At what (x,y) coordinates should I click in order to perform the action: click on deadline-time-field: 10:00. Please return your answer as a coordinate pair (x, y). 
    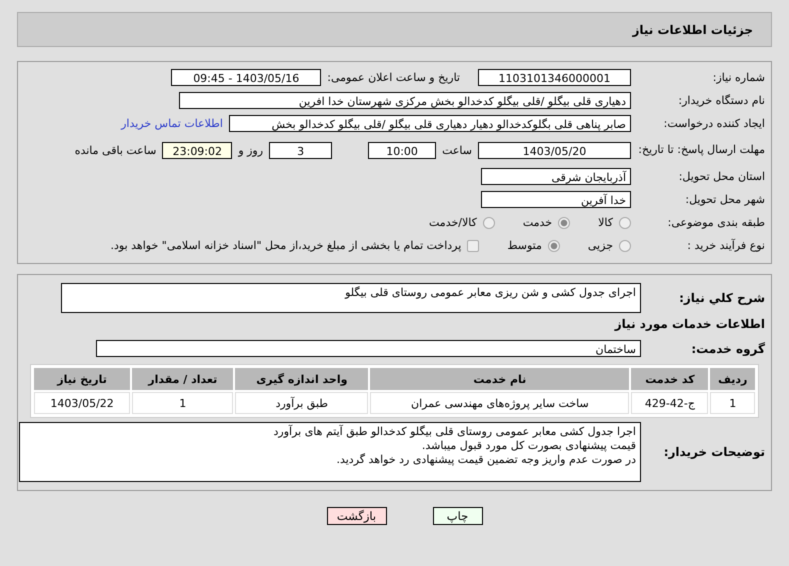
    Looking at the image, I should click on (402, 150).